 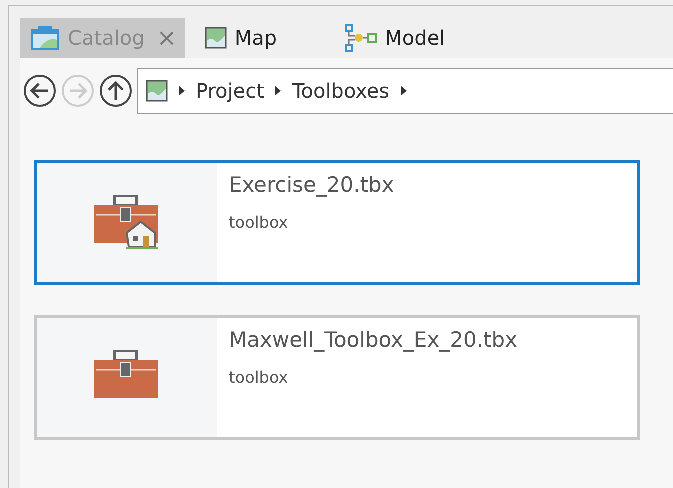 I want to click on breadcrumb-bar: Project Toolboxes, so click(x=405, y=91).